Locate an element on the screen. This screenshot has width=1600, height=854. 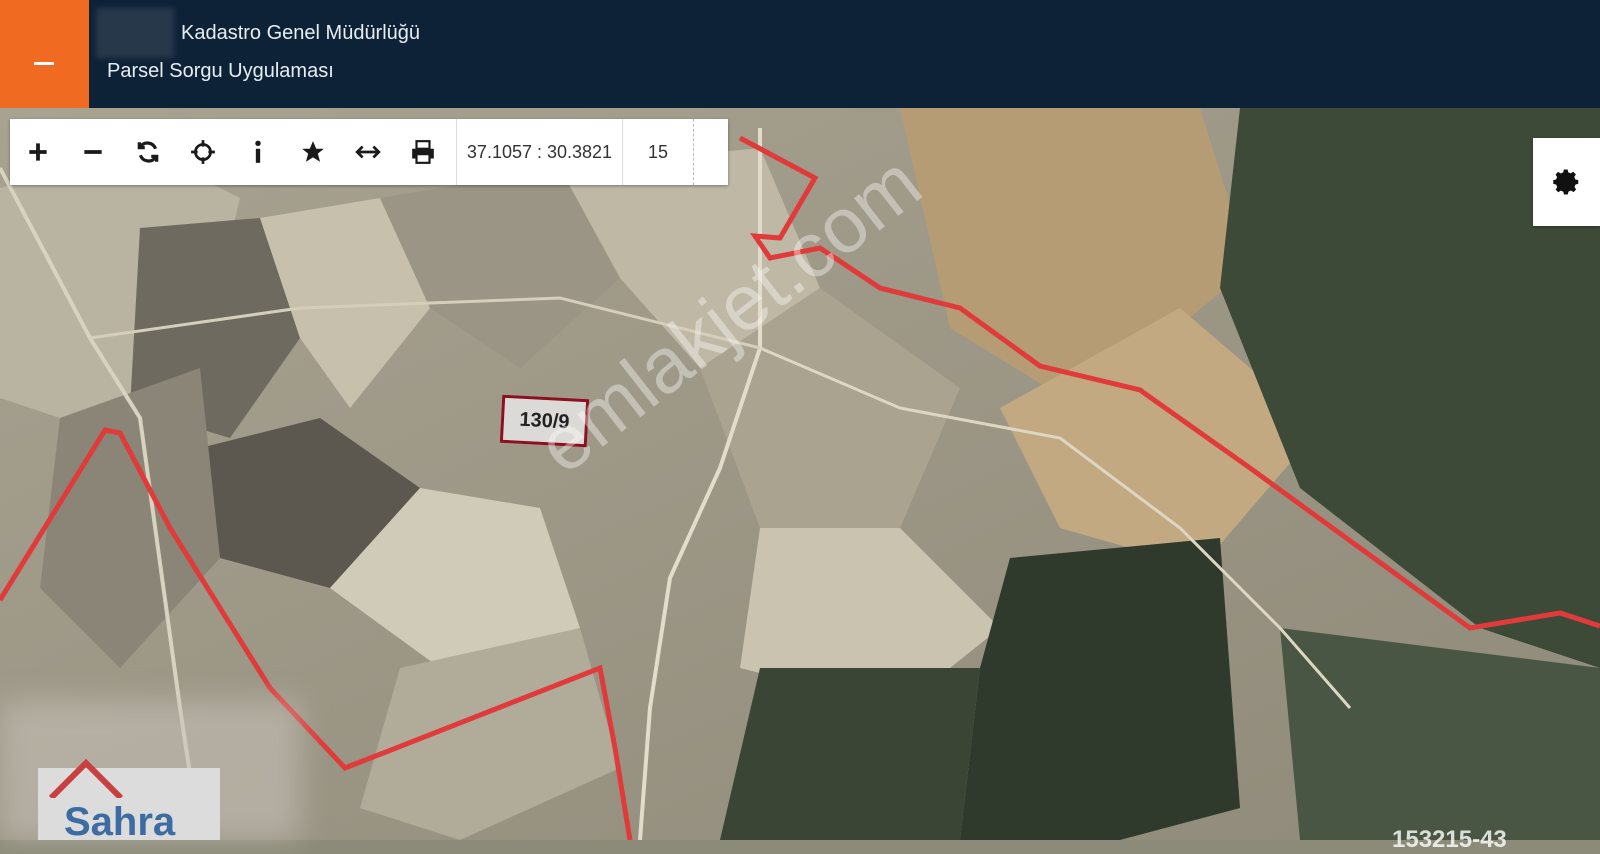
coordinate-readout: 37.1057 : 30.3821 is located at coordinates (539, 152).